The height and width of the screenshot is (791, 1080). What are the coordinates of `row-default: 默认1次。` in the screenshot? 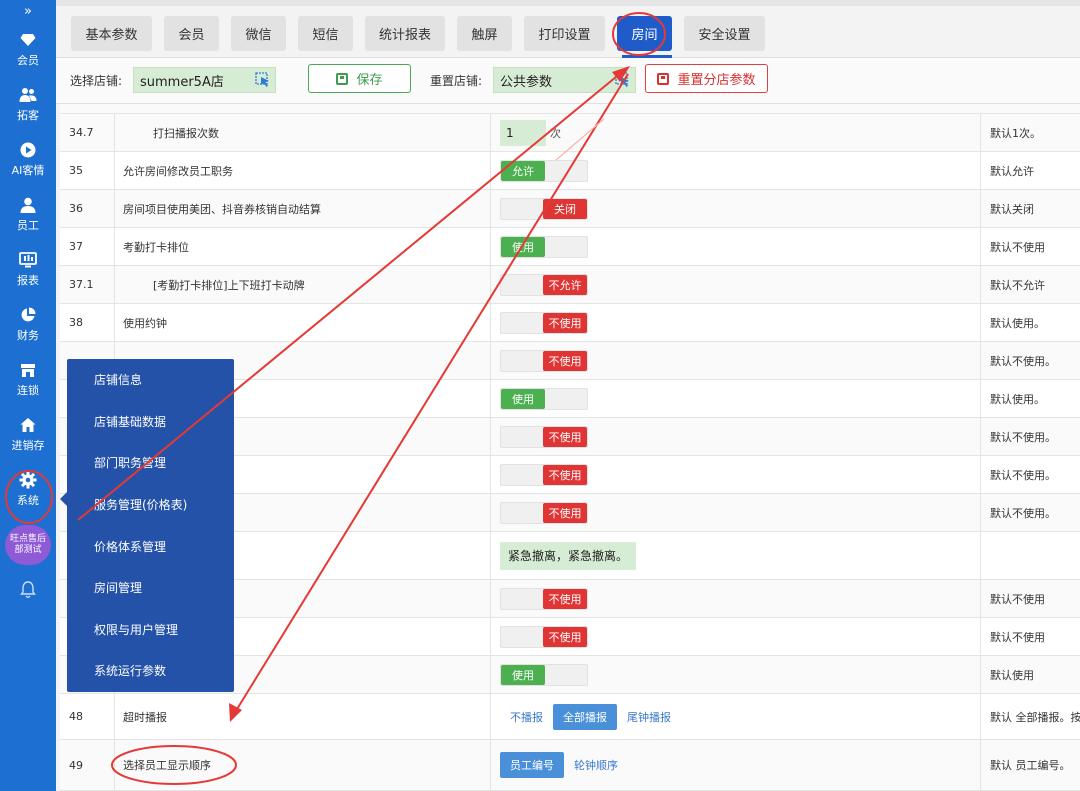 It's located at (1015, 133).